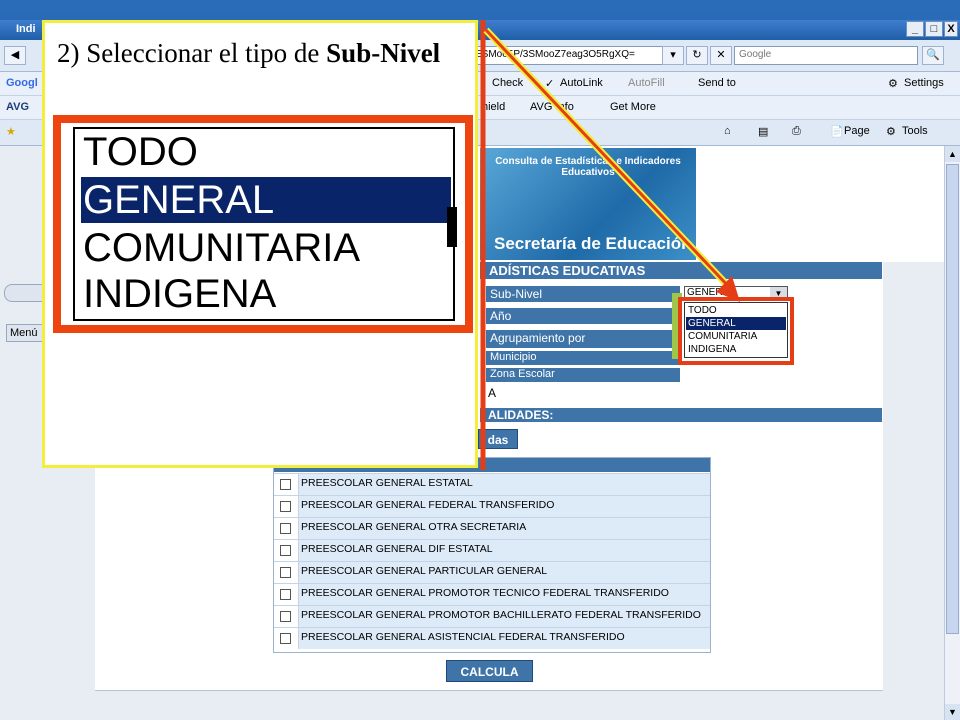 This screenshot has height=720, width=960. What do you see at coordinates (915, 29) in the screenshot?
I see `minimize-button: _` at bounding box center [915, 29].